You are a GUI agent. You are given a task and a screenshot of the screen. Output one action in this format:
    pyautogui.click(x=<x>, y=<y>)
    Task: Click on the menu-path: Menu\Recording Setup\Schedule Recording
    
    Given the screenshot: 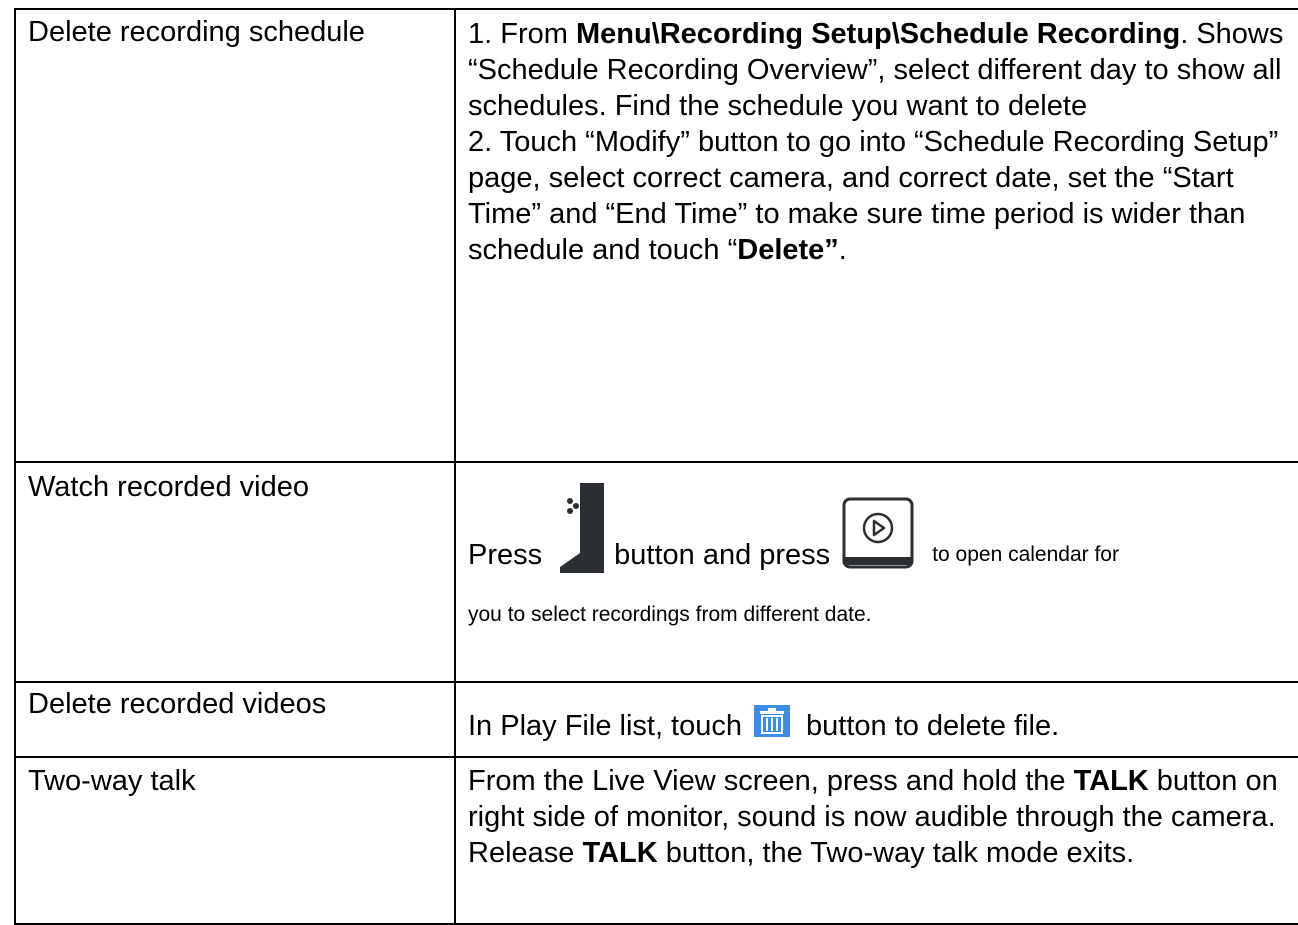 What is the action you would take?
    pyautogui.click(x=878, y=34)
    